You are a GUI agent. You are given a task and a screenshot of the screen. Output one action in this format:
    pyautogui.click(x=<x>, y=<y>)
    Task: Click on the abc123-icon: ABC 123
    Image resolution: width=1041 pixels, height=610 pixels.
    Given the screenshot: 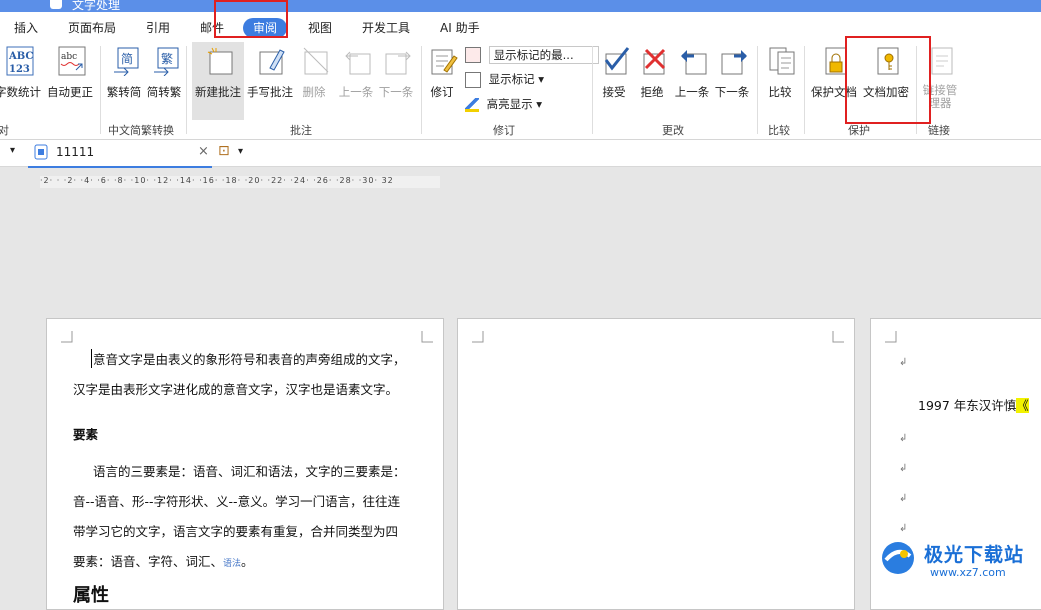 What is the action you would take?
    pyautogui.click(x=20, y=61)
    